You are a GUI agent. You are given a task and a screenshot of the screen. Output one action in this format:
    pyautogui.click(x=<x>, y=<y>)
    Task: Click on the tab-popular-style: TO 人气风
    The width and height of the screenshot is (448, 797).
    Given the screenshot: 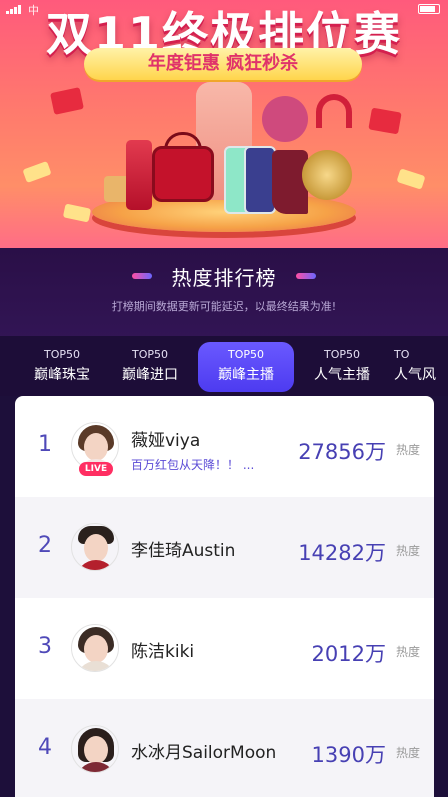 What is the action you would take?
    pyautogui.click(x=415, y=367)
    